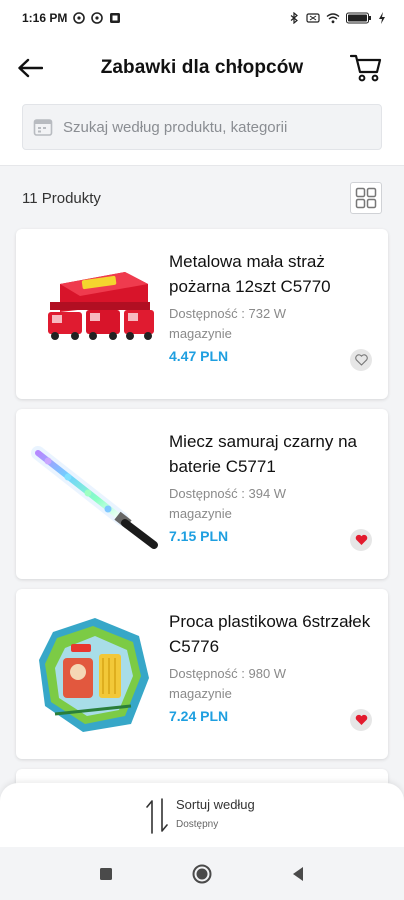  I want to click on heart-outline-icon, so click(361, 360).